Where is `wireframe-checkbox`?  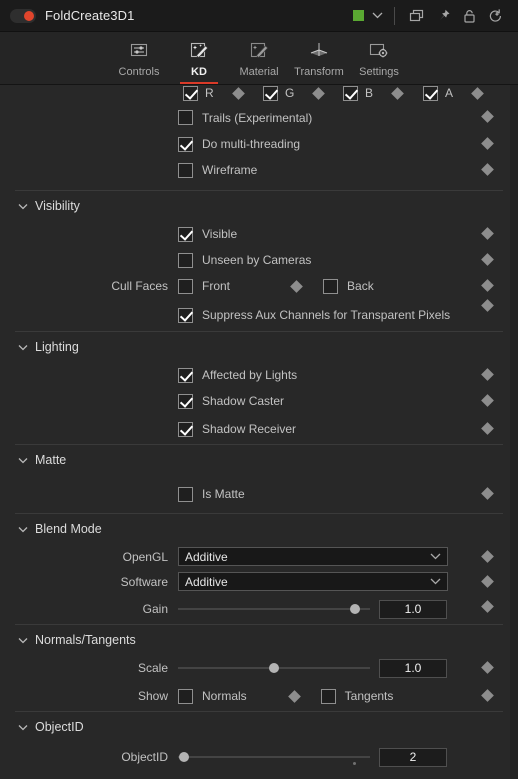
wireframe-checkbox is located at coordinates (185, 170).